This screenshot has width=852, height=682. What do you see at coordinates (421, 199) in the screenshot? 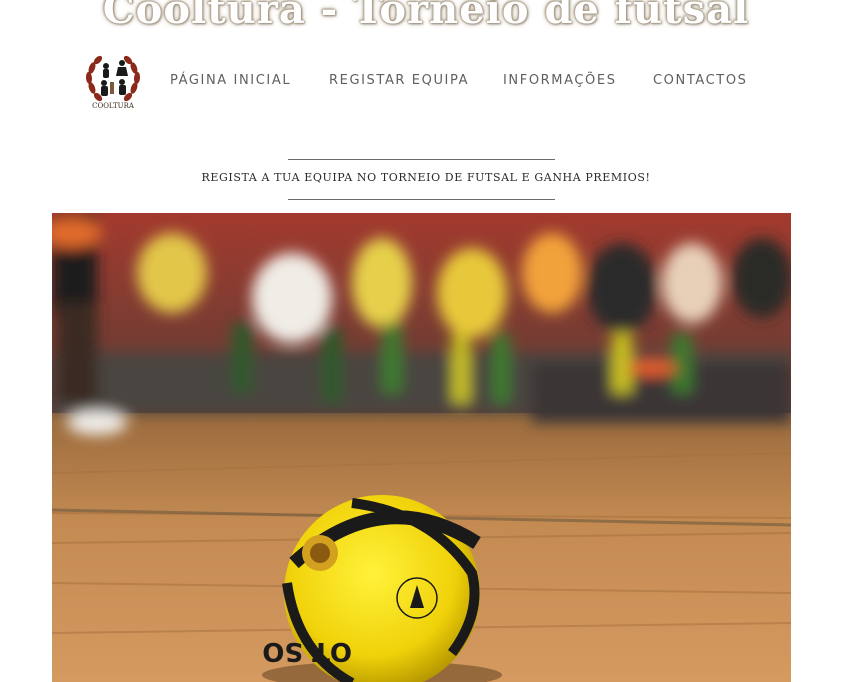
I see `tagline-bottom-divider` at bounding box center [421, 199].